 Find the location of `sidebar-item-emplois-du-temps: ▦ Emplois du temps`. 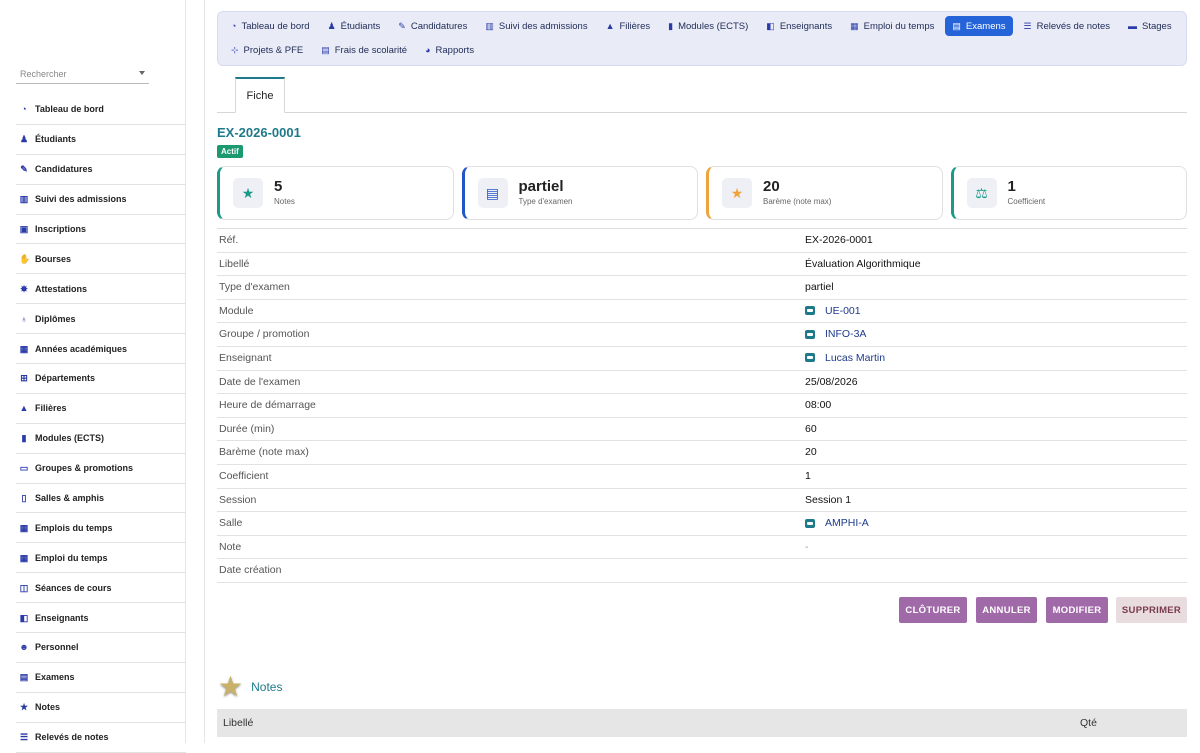

sidebar-item-emplois-du-temps: ▦ Emplois du temps is located at coordinates (101, 528).